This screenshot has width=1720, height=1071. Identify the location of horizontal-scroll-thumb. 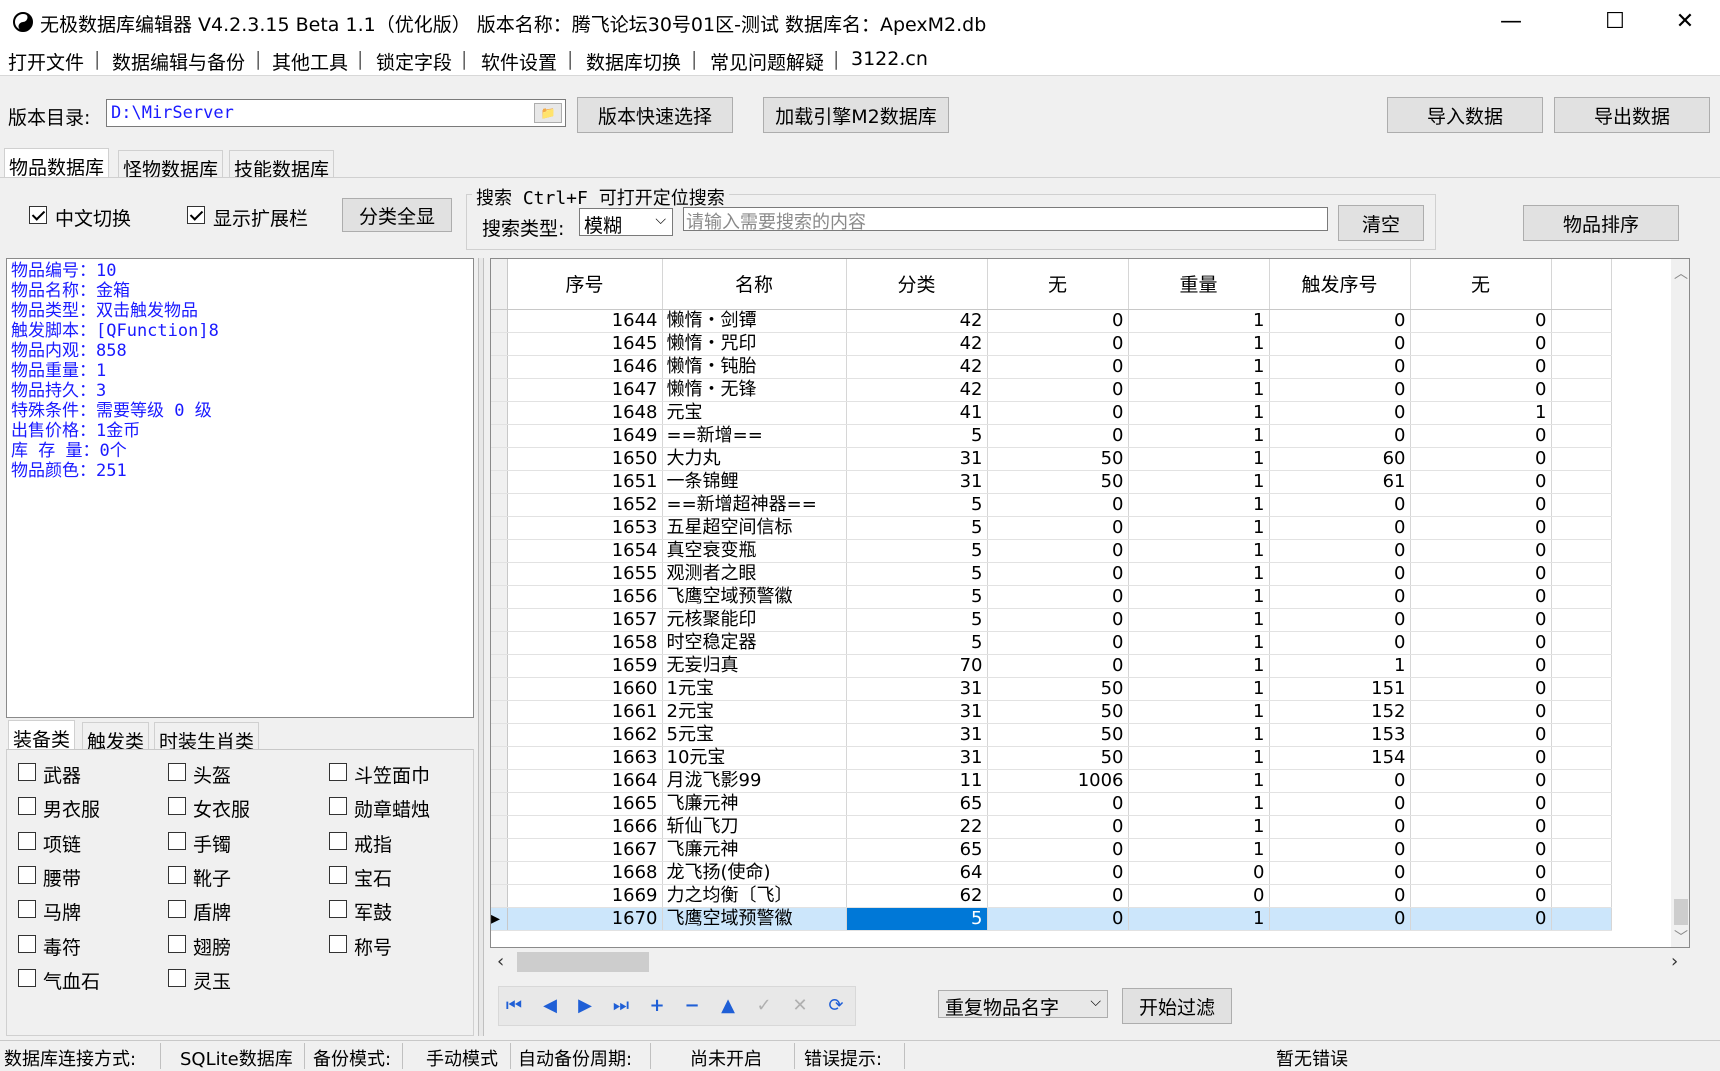
(583, 962).